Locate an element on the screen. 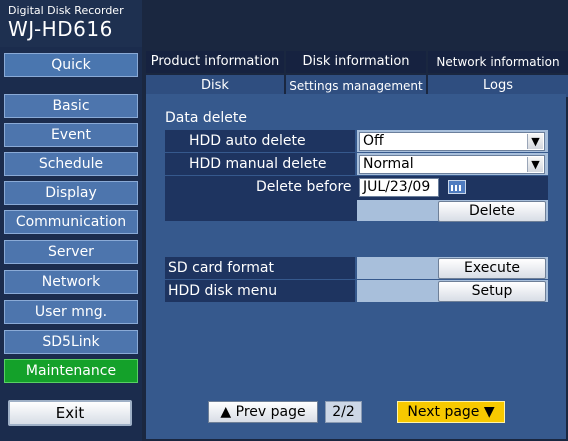 This screenshot has height=441, width=568. manual-delete-label: HDD manual delete is located at coordinates (258, 164).